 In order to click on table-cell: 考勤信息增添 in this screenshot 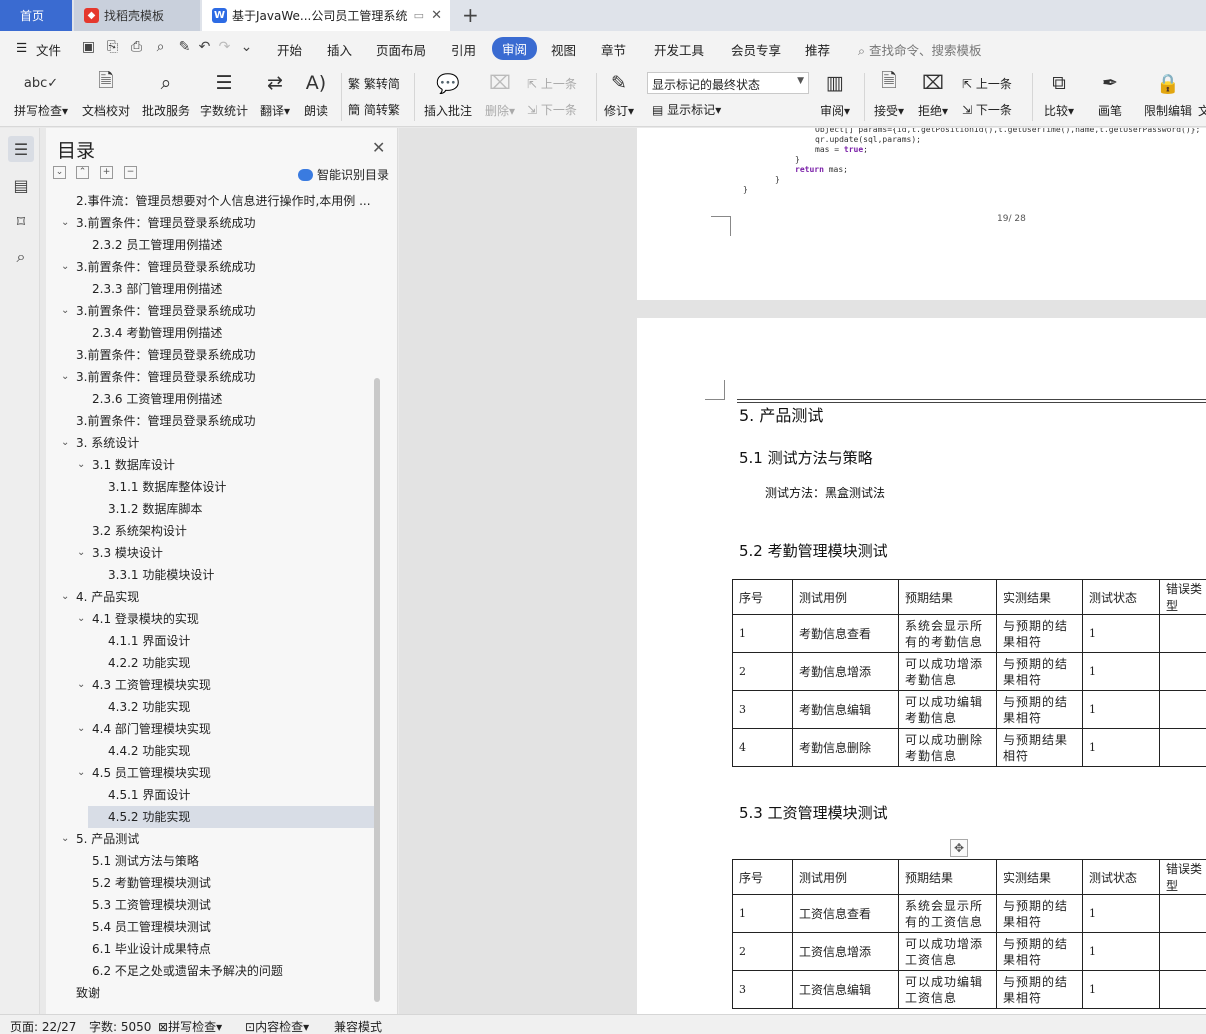, I will do `click(845, 671)`.